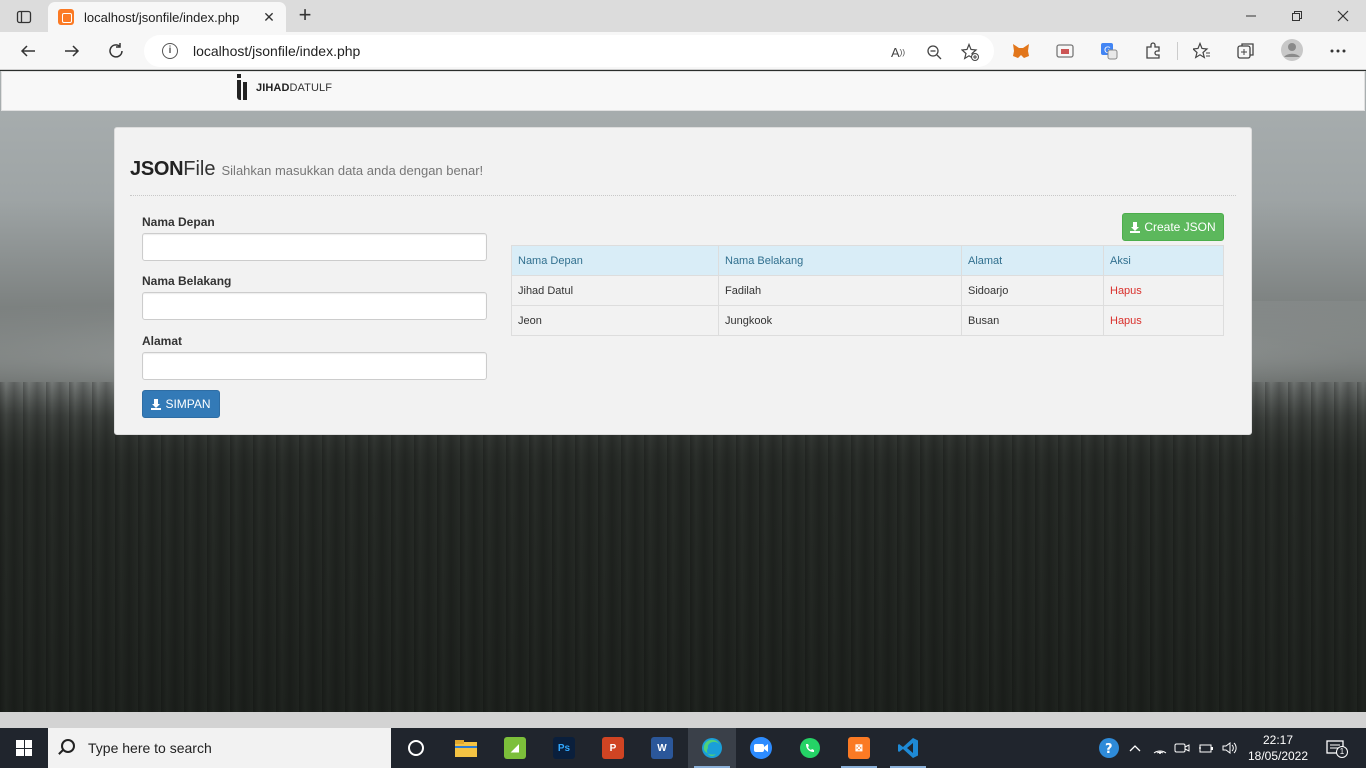 Image resolution: width=1366 pixels, height=768 pixels. Describe the element at coordinates (314, 247) in the screenshot. I see `nama-depan-input` at that location.